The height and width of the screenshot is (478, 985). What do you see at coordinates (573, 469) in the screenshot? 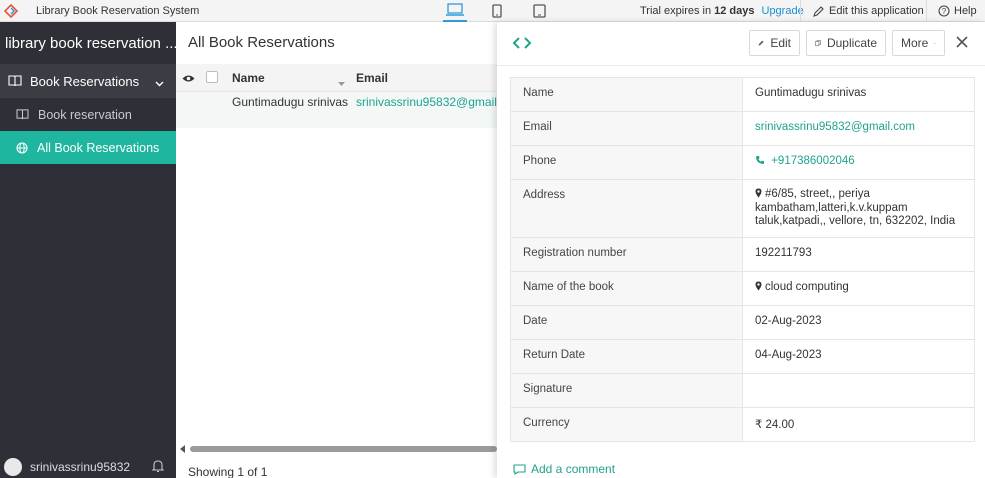
I see `add-comment-label: Add a comment` at bounding box center [573, 469].